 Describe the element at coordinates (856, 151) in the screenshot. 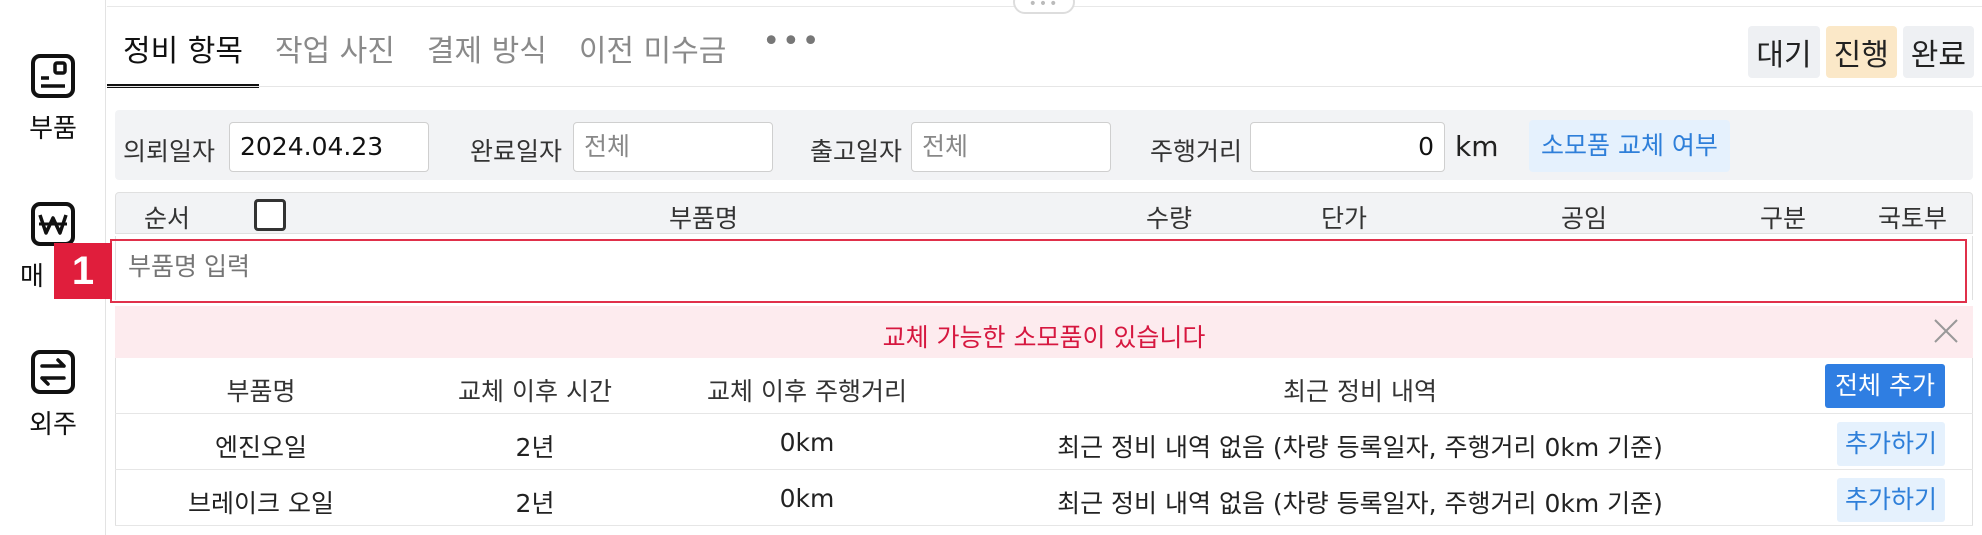

I see `release-date-label: 출고일자` at that location.